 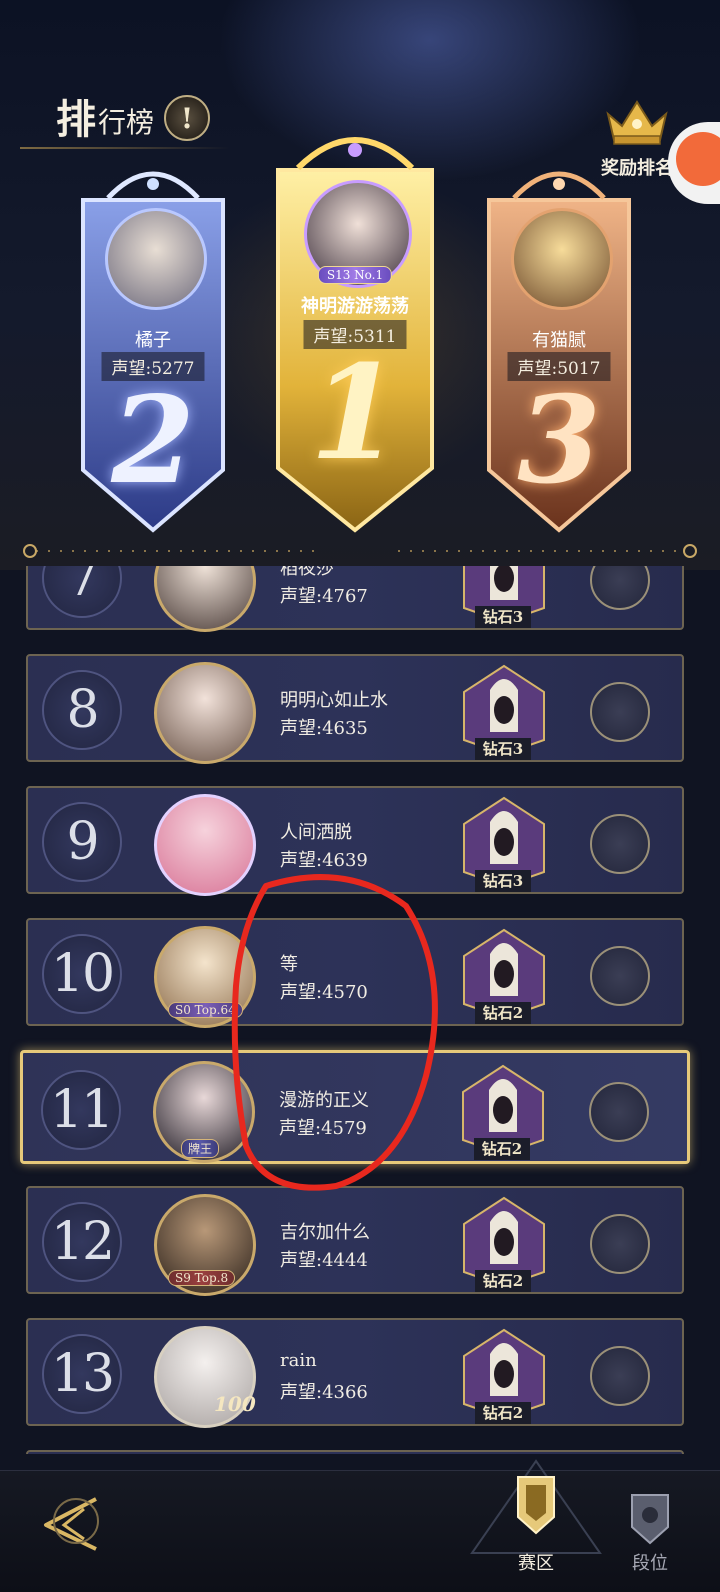 What do you see at coordinates (355, 1452) in the screenshot?
I see `list-item-partial` at bounding box center [355, 1452].